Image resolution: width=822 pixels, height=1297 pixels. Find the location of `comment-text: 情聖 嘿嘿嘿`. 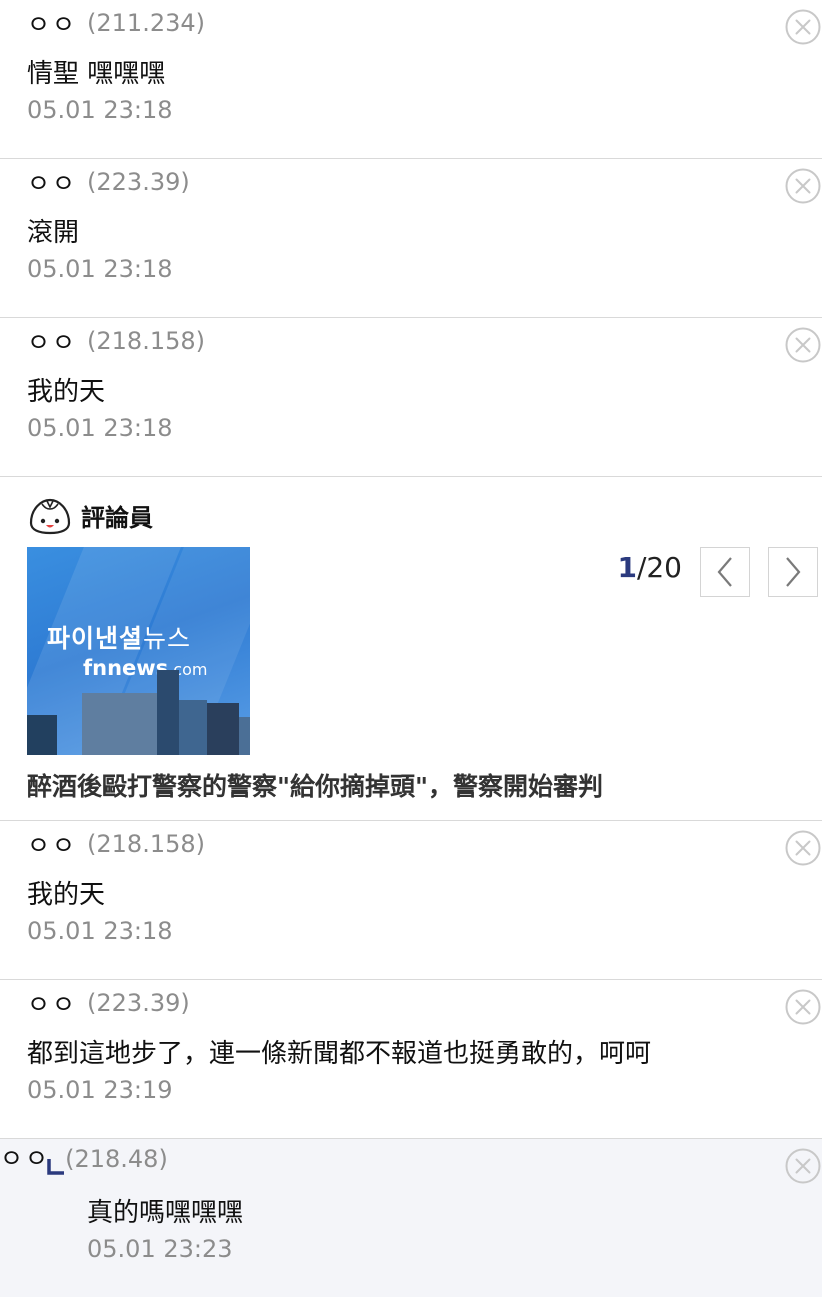

comment-text: 情聖 嘿嘿嘿 is located at coordinates (96, 74).